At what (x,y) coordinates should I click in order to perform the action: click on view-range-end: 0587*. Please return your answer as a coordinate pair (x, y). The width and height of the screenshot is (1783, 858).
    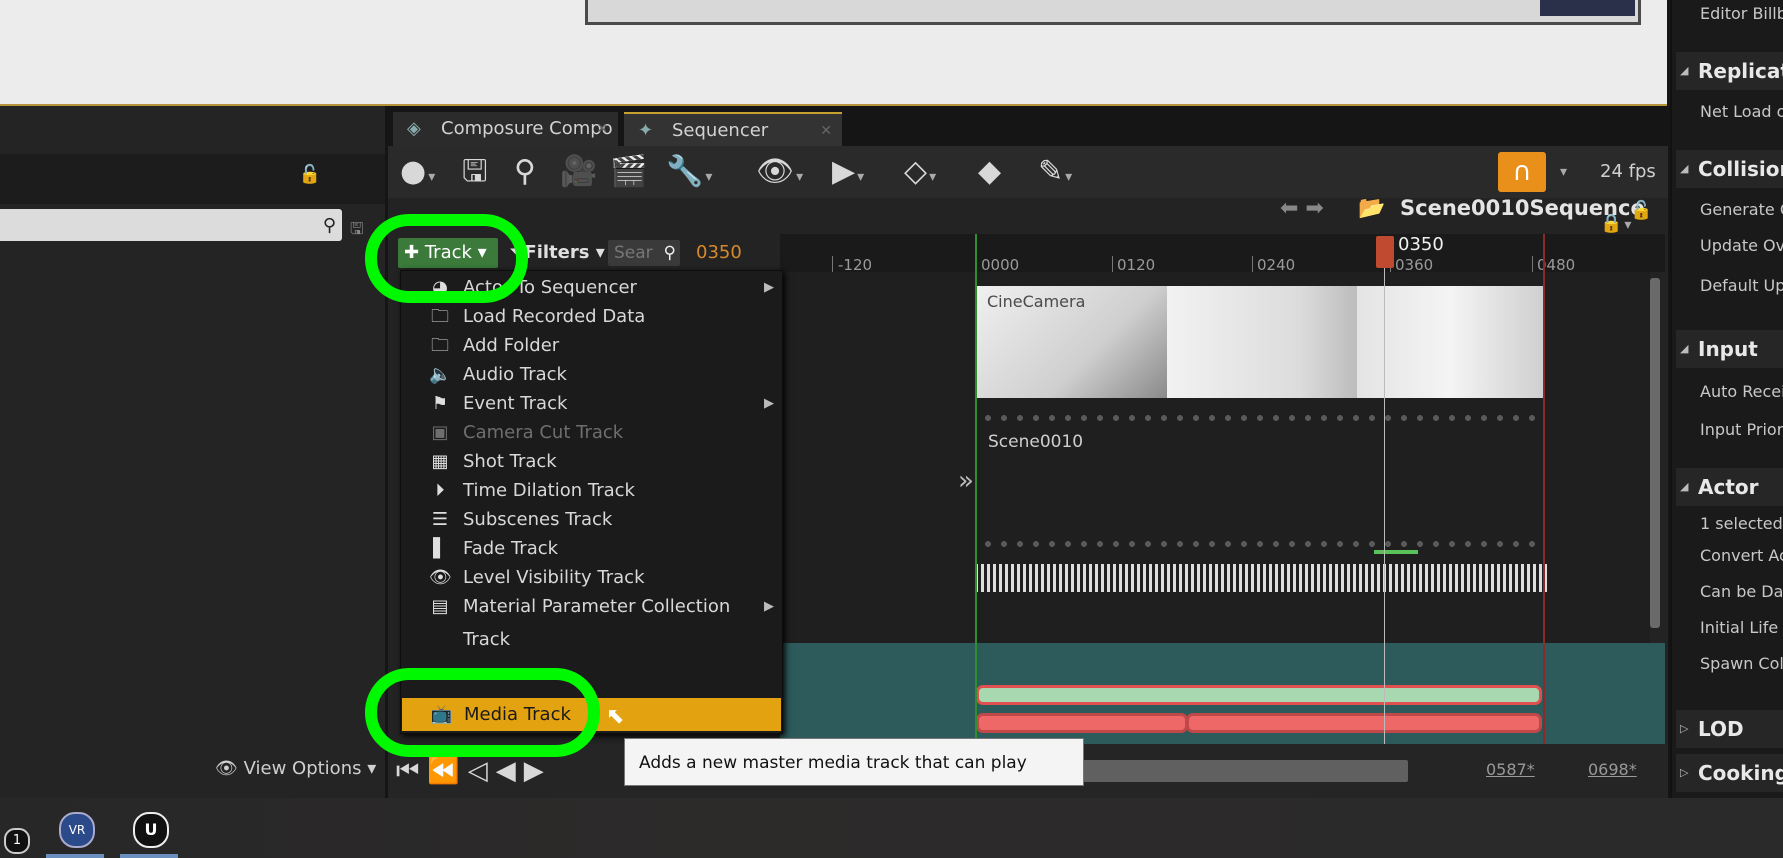
    Looking at the image, I should click on (1510, 769).